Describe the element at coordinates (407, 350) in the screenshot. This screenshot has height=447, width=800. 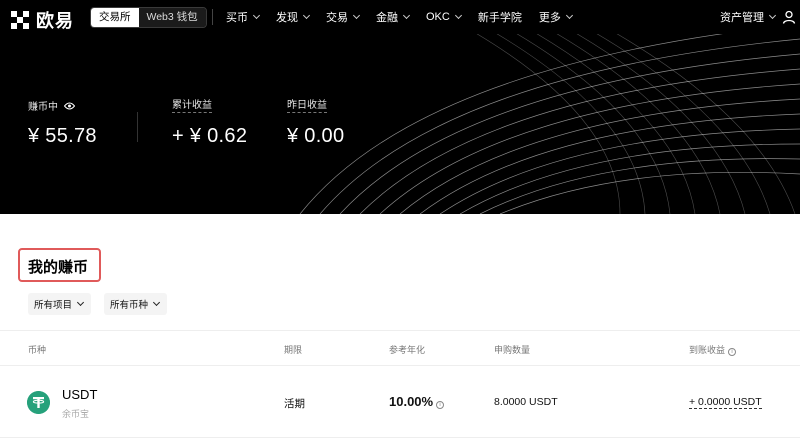
I see `header-apy: 参考年化` at that location.